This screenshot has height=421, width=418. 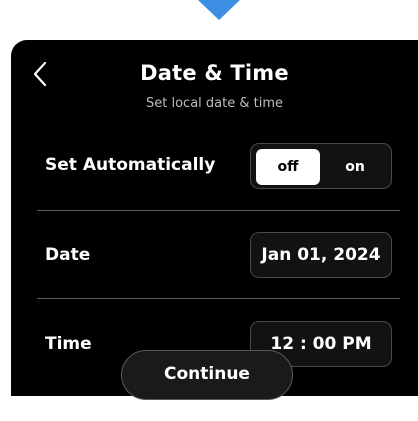 What do you see at coordinates (214, 73) in the screenshot?
I see `page-title: Date & Time` at bounding box center [214, 73].